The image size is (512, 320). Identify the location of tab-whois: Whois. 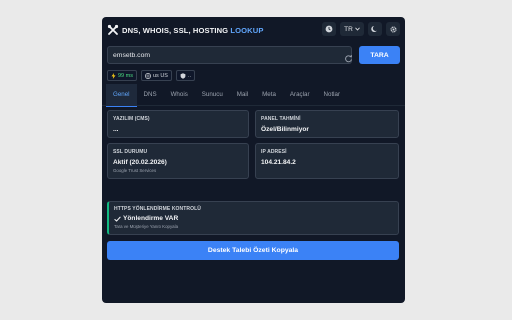
(179, 95).